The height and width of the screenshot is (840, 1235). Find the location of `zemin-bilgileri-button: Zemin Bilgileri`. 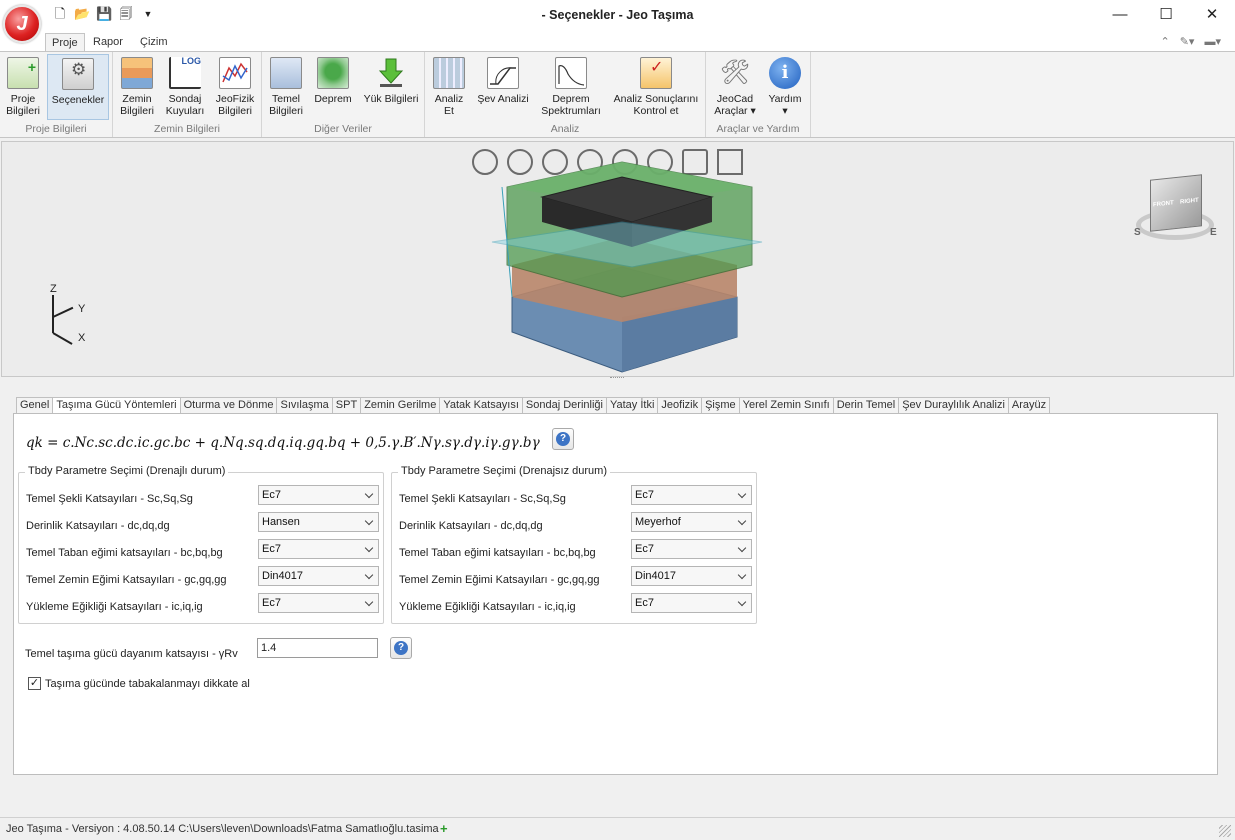

zemin-bilgileri-button: Zemin Bilgileri is located at coordinates (137, 87).